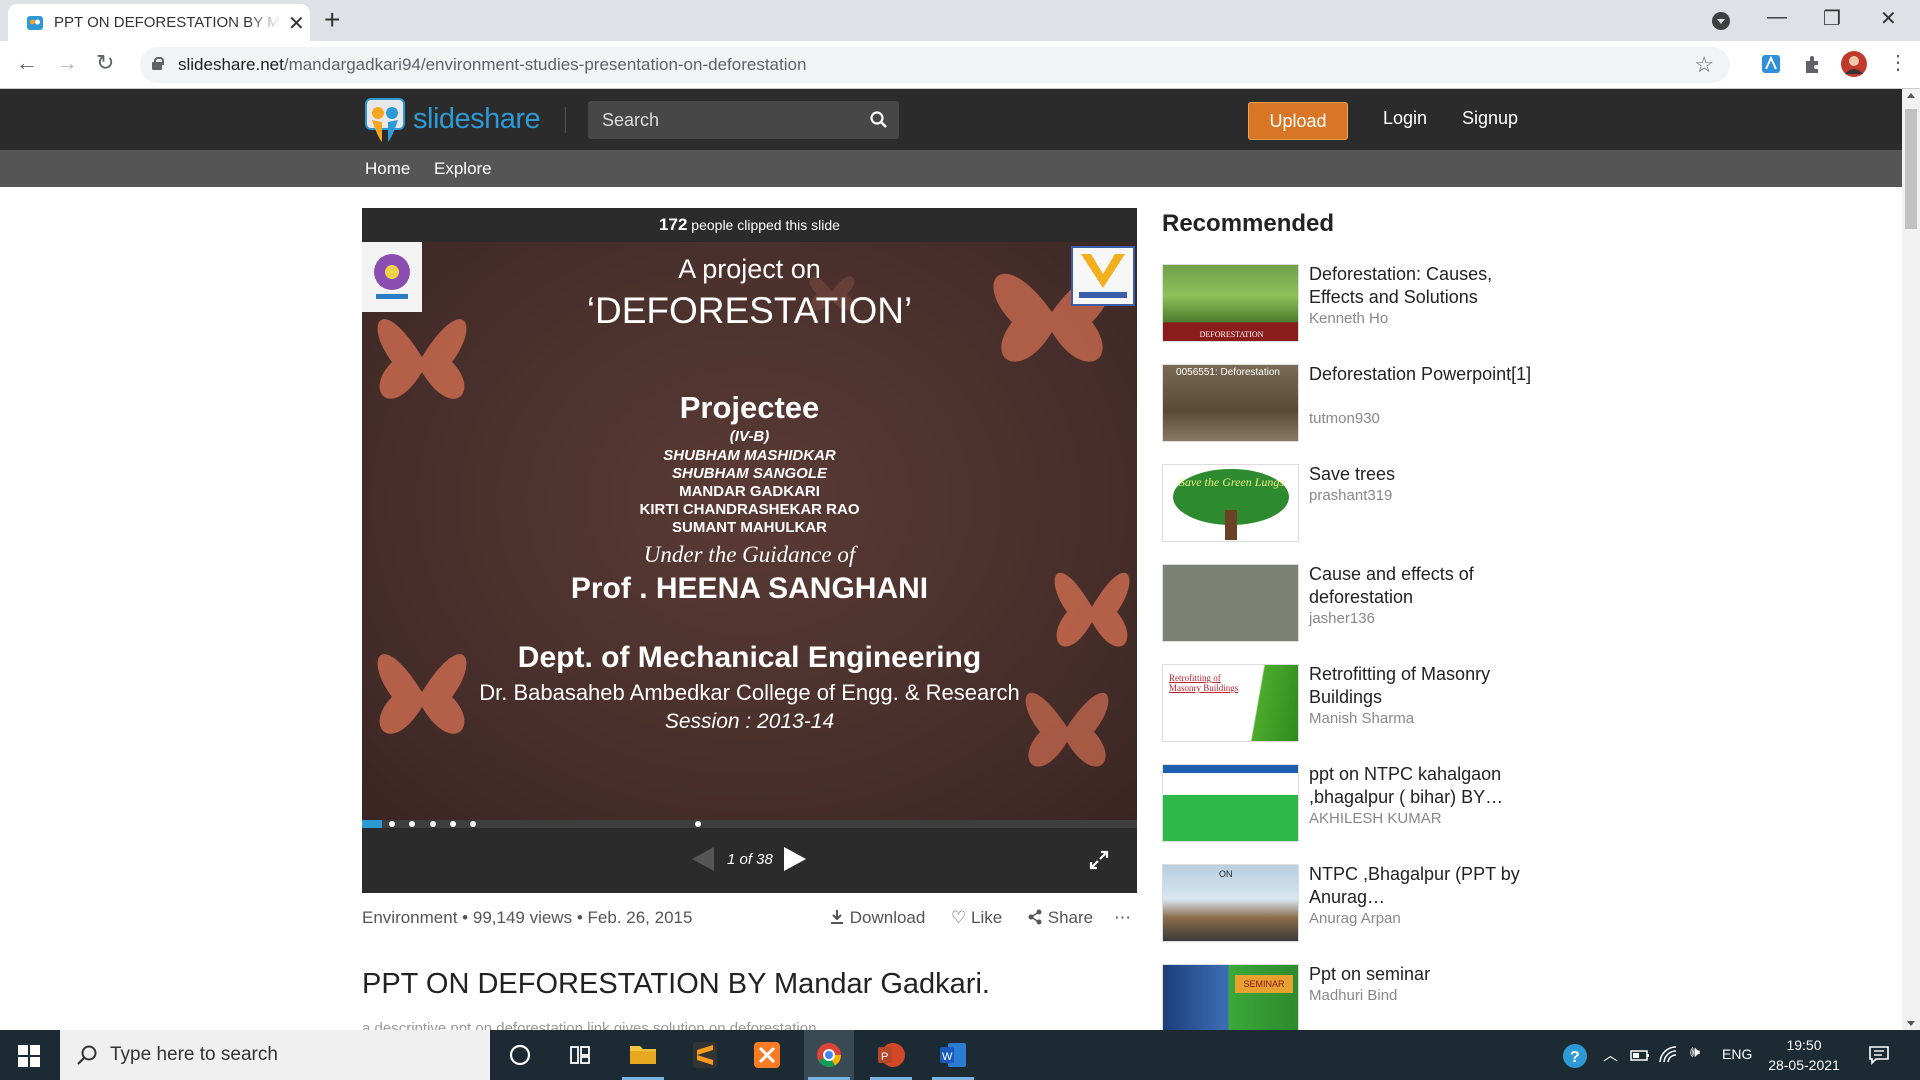 The height and width of the screenshot is (1080, 1920). What do you see at coordinates (1230, 303) in the screenshot?
I see `recommended-thumbnail: DEFORESTATION` at bounding box center [1230, 303].